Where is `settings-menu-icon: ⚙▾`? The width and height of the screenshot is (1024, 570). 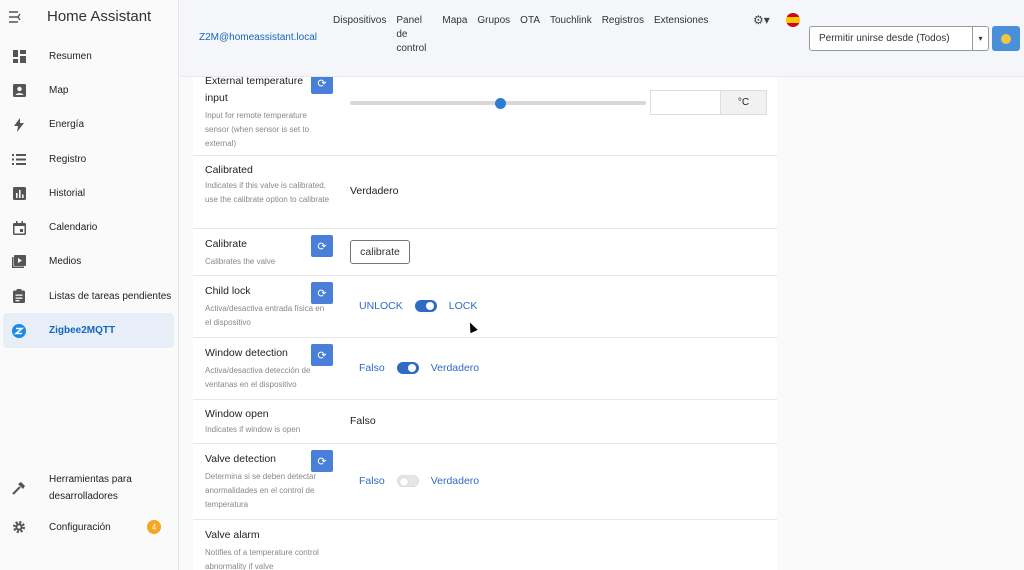
settings-menu-icon: ⚙▾ is located at coordinates (761, 20).